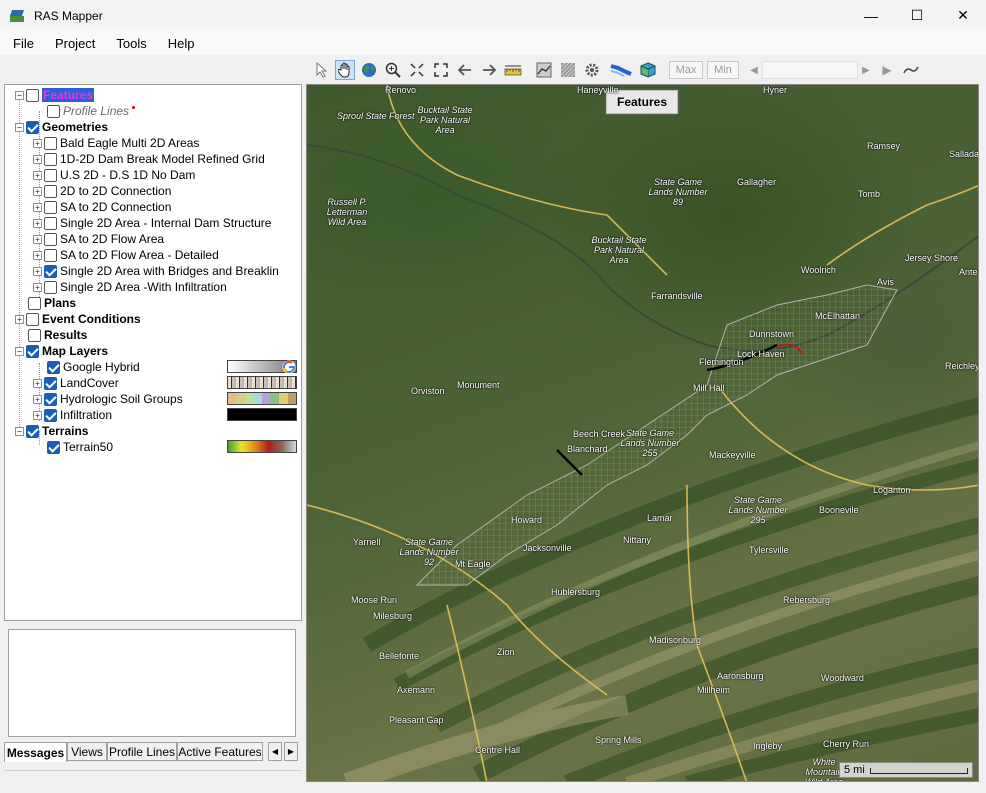  What do you see at coordinates (50, 399) in the screenshot?
I see `soil-groups-checkbox` at bounding box center [50, 399].